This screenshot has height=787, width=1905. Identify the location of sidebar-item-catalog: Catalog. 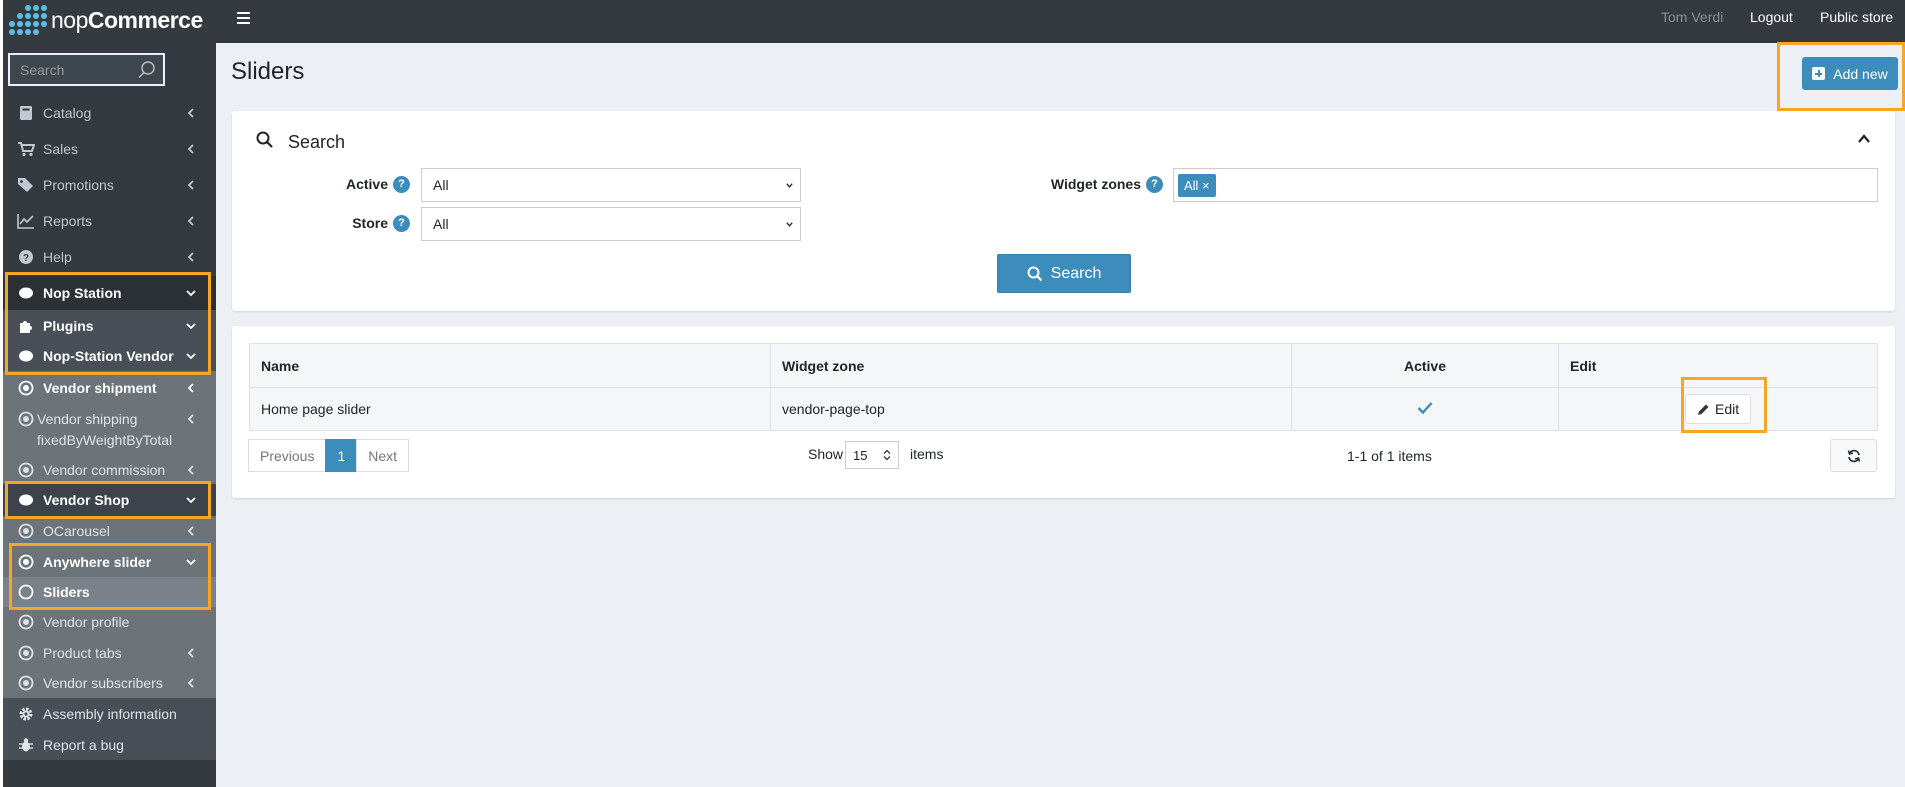
(109, 113).